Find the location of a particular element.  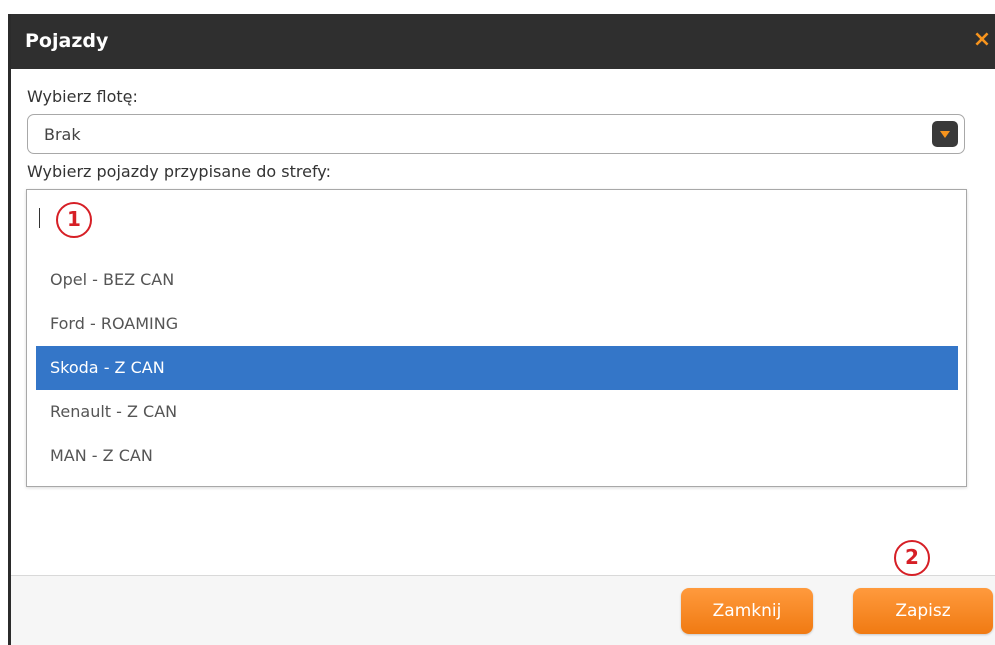

close-icon: × is located at coordinates (982, 40).